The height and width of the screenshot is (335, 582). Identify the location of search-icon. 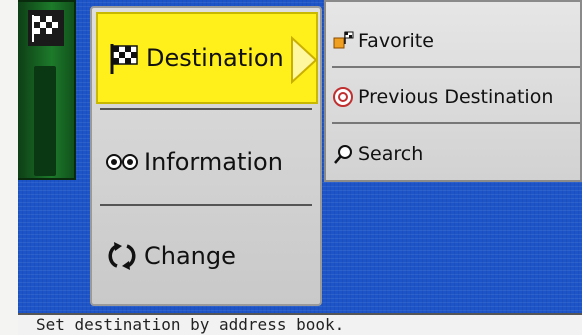
(343, 154).